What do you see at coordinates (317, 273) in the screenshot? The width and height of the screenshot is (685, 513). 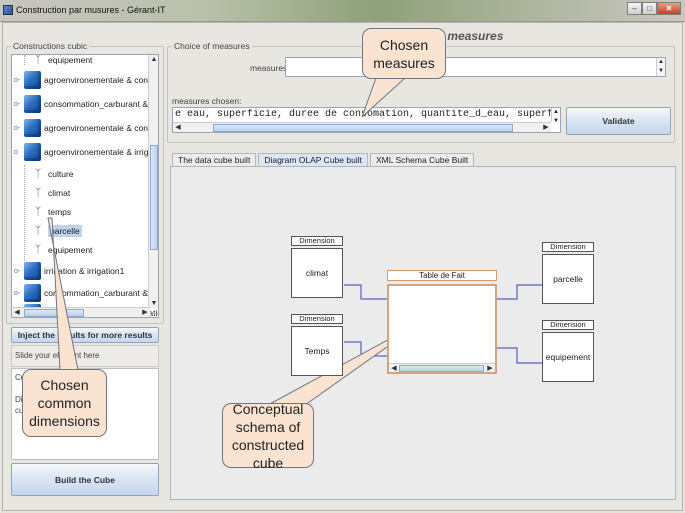 I see `dimension-name: climat` at bounding box center [317, 273].